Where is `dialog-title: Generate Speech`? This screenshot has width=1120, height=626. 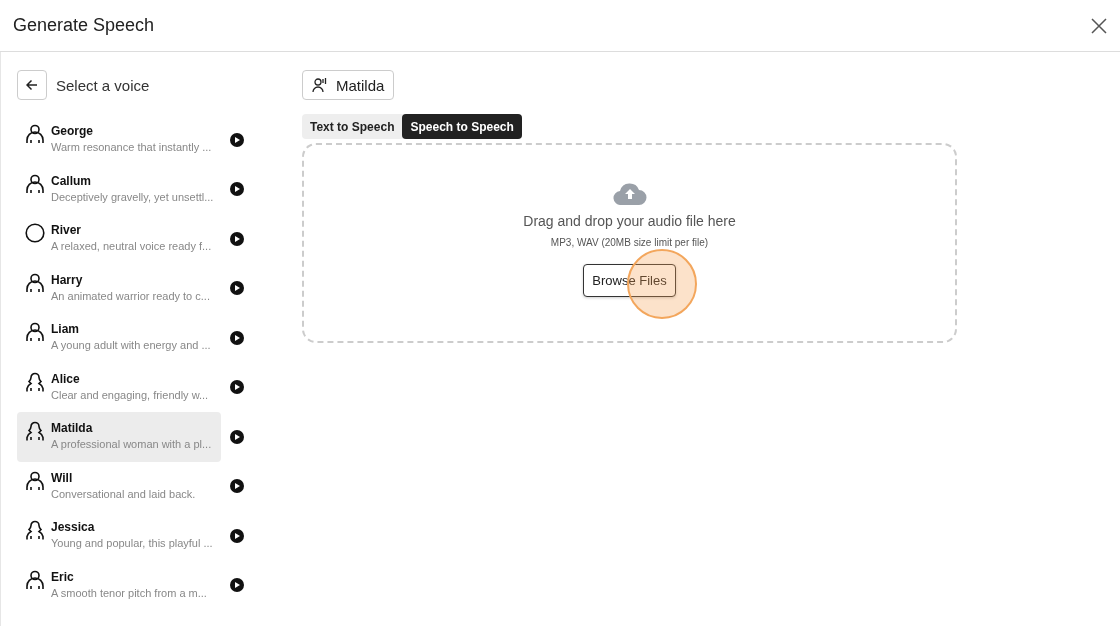 dialog-title: Generate Speech is located at coordinates (84, 25).